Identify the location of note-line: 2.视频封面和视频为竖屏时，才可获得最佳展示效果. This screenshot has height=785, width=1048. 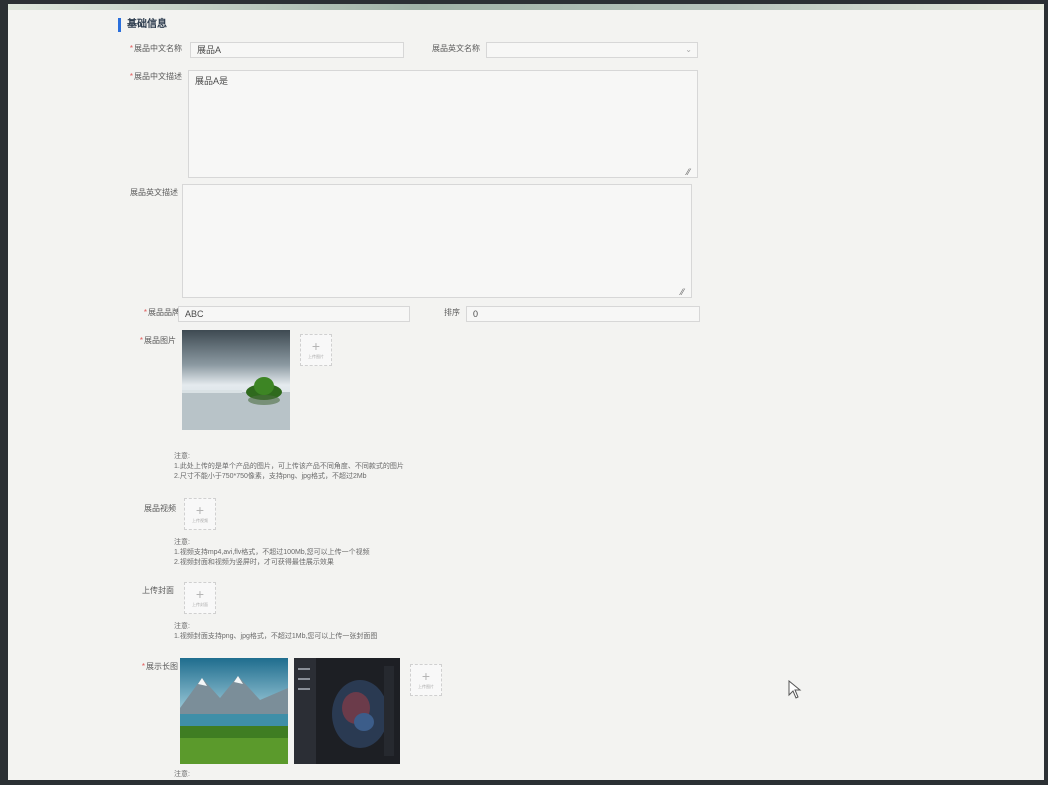
(254, 562).